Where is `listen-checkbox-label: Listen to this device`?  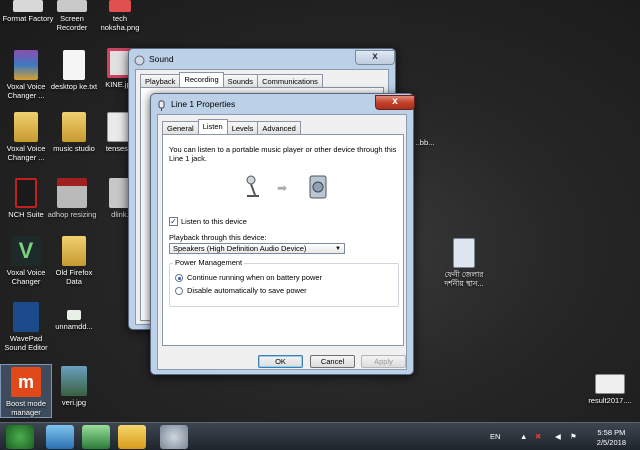
listen-checkbox-label: Listen to this device is located at coordinates (214, 221).